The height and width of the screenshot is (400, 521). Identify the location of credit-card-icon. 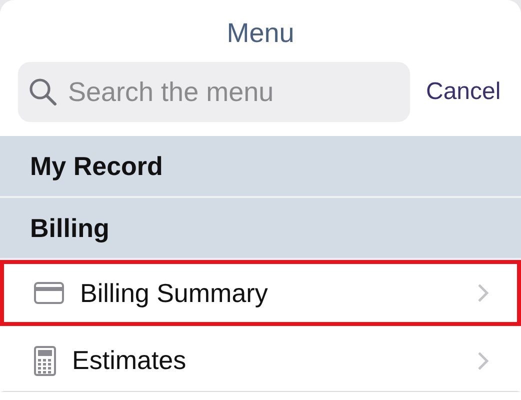
(49, 293).